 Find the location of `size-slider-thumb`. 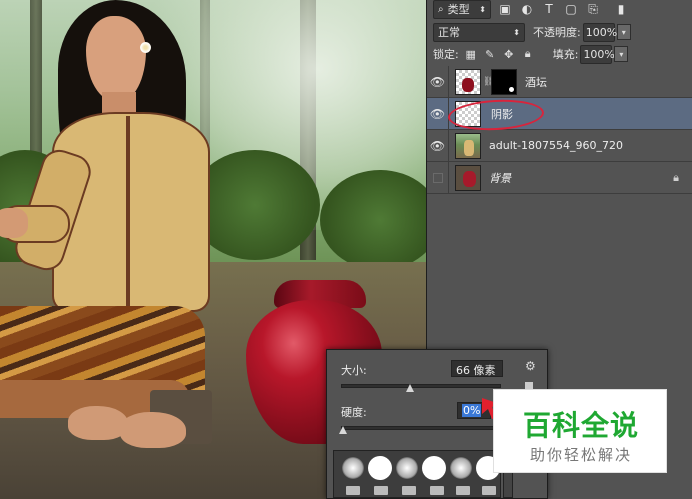

size-slider-thumb is located at coordinates (409, 388).